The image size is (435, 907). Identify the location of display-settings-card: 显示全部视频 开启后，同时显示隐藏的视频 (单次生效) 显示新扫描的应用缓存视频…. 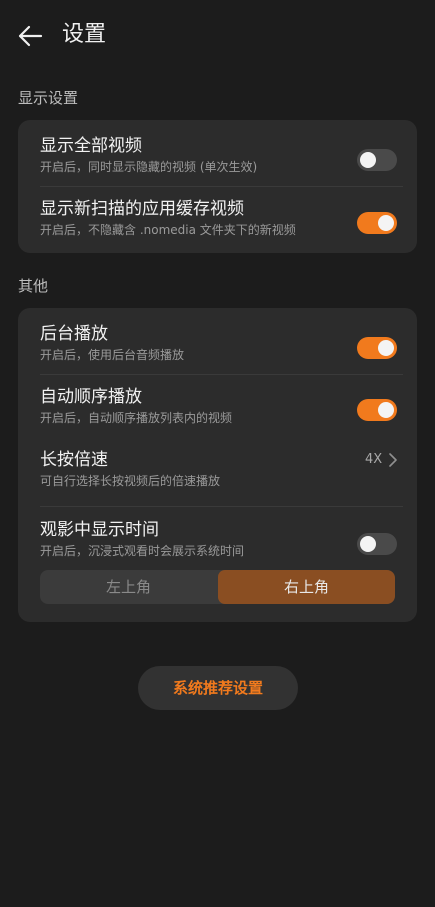
(217, 186).